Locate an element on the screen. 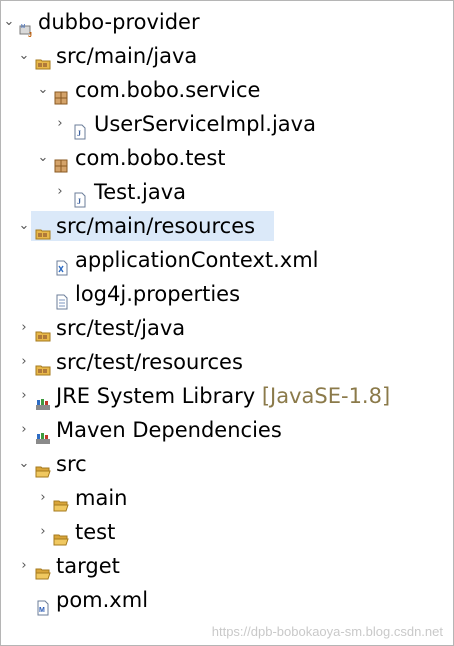 The height and width of the screenshot is (646, 454). tree-item-applicationcontext-xml: applicationContext.xml is located at coordinates (227, 260).